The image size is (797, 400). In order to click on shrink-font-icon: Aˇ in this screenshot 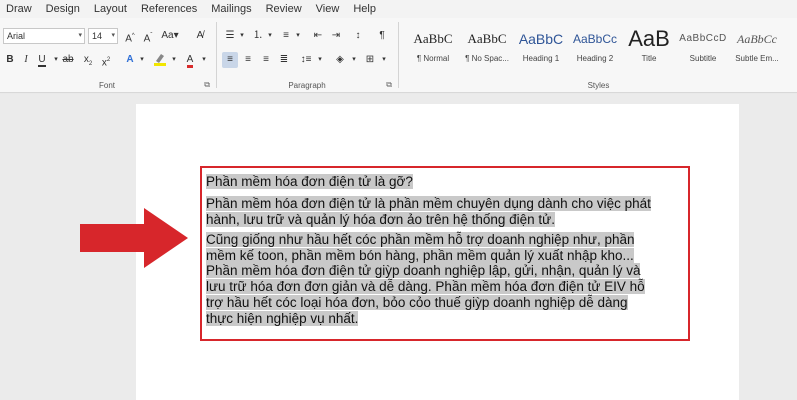, I will do `click(148, 36)`.